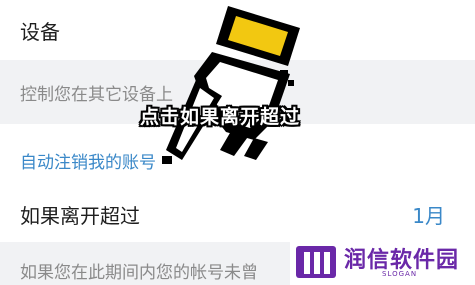  Describe the element at coordinates (220, 117) in the screenshot. I see `overlay-caption: 点击如果离开超过` at that location.